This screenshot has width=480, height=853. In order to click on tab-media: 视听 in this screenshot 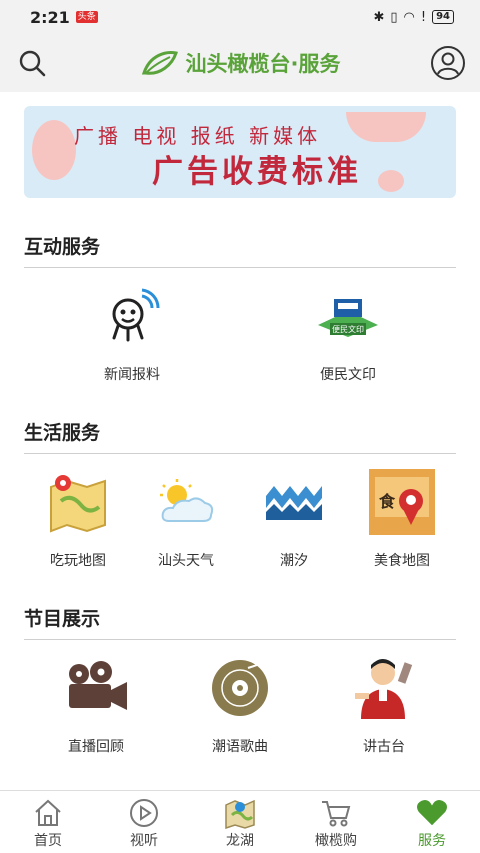, I will do `click(144, 822)`.